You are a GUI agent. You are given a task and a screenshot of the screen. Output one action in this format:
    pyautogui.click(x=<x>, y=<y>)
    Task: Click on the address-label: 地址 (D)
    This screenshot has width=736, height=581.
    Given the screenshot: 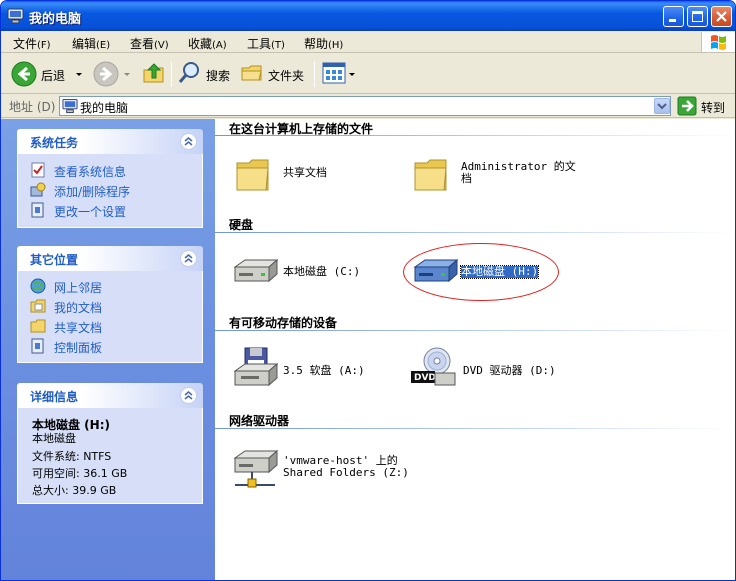 What is the action you would take?
    pyautogui.click(x=32, y=107)
    